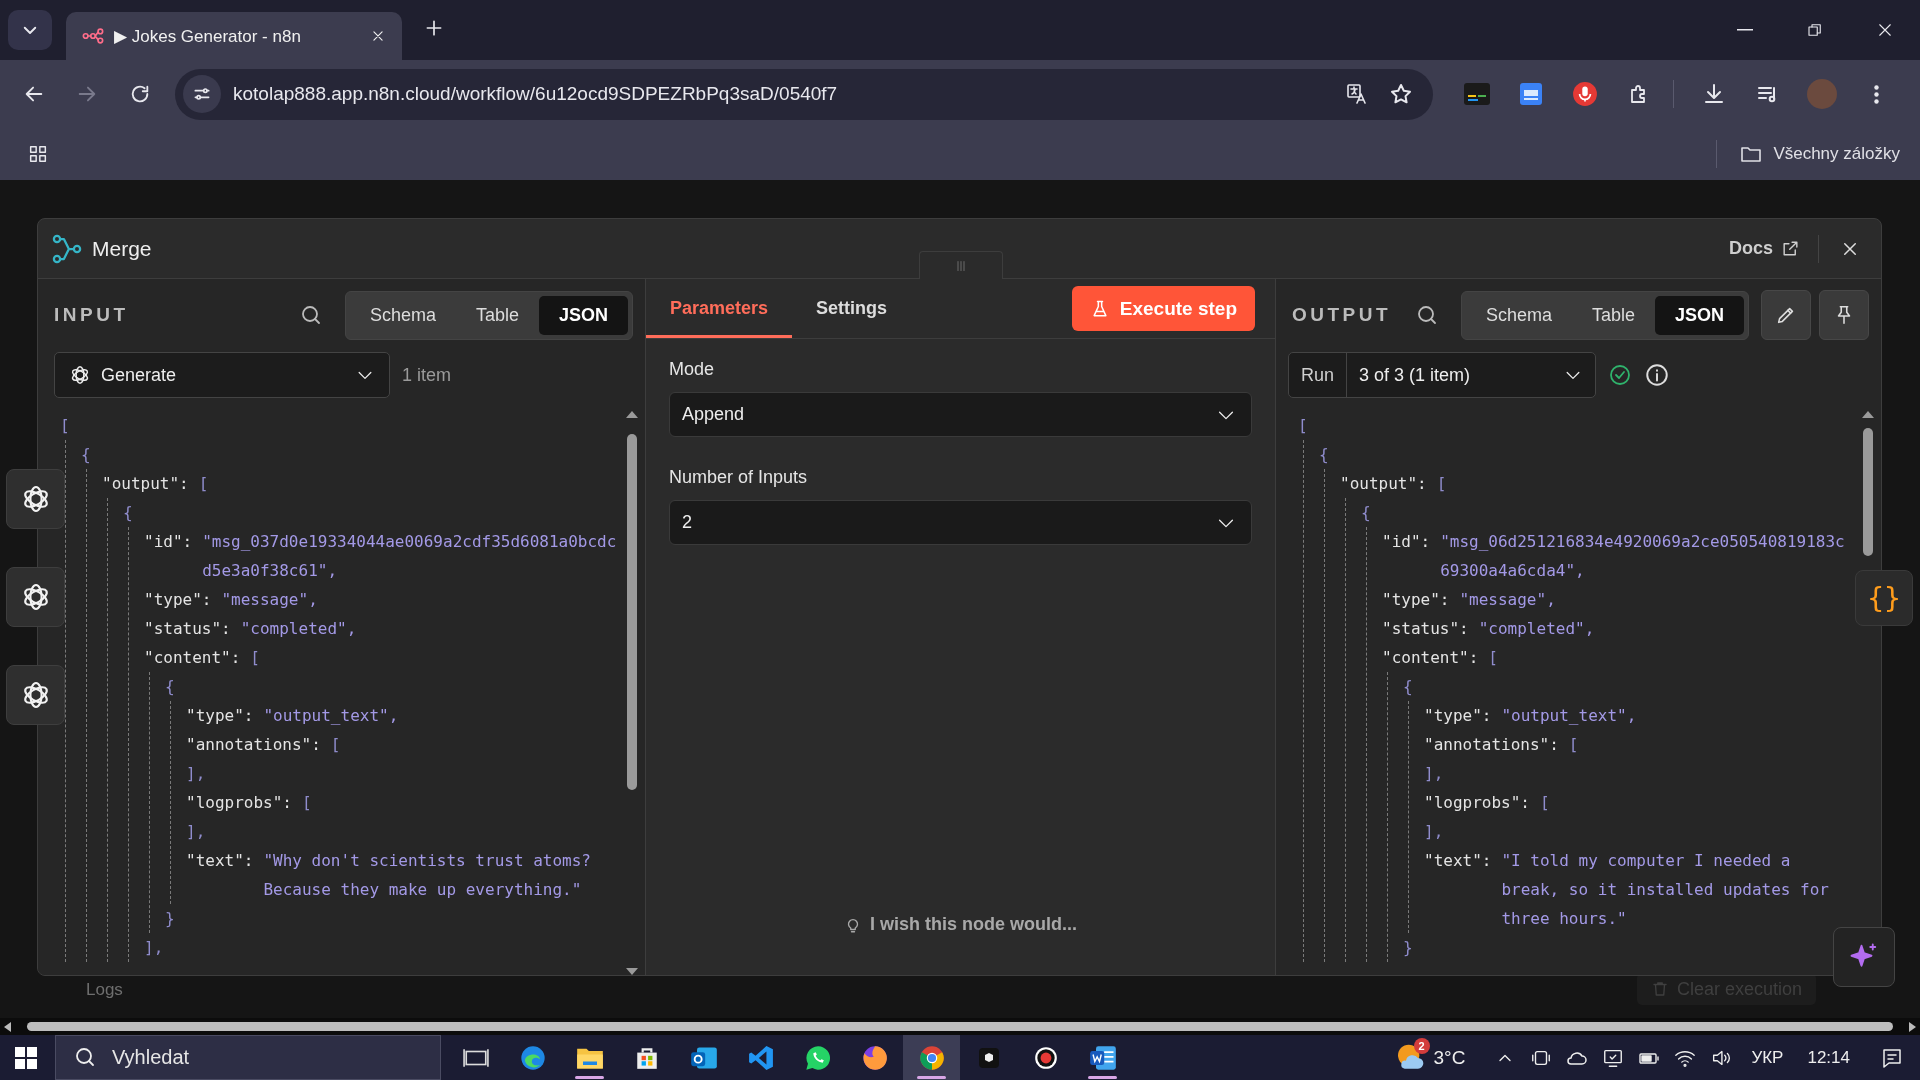  What do you see at coordinates (1822, 94) in the screenshot?
I see `avatar` at bounding box center [1822, 94].